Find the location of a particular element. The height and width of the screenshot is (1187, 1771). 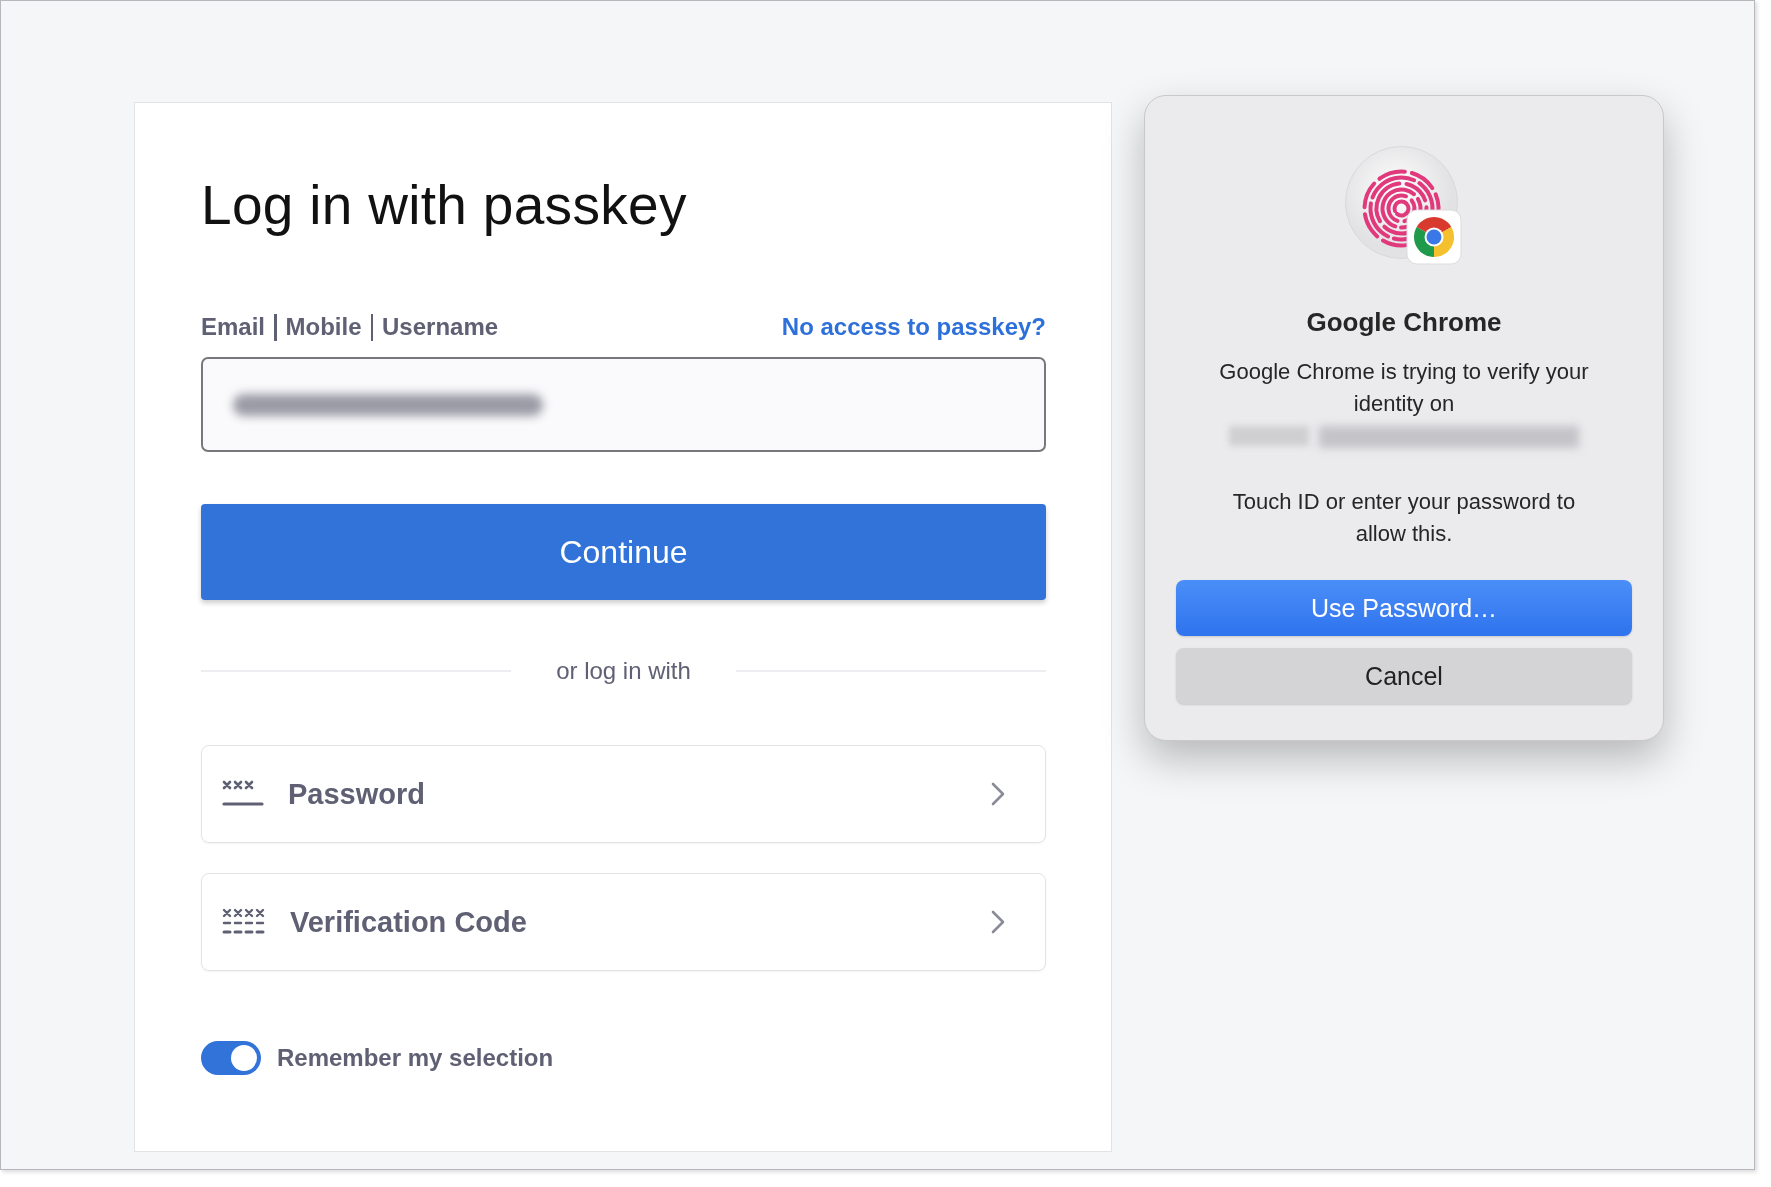

field-label: Mobile is located at coordinates (323, 327).